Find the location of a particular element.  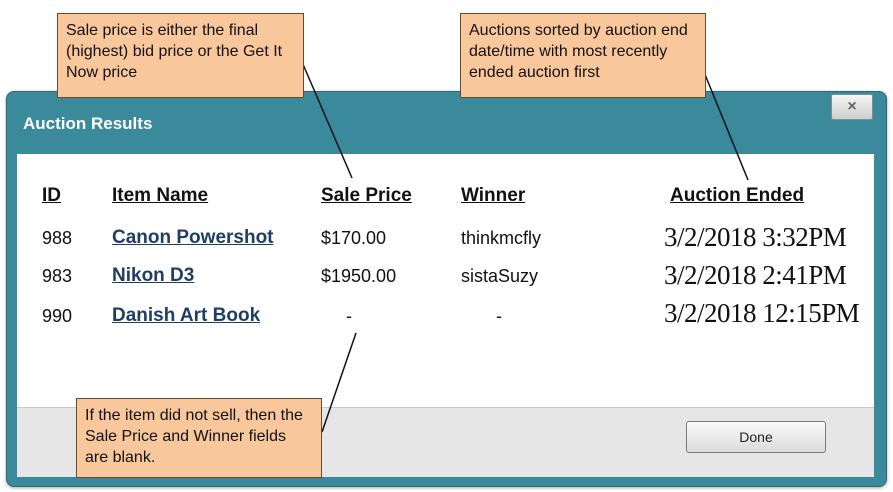

sorting-pointer is located at coordinates (726, 126).